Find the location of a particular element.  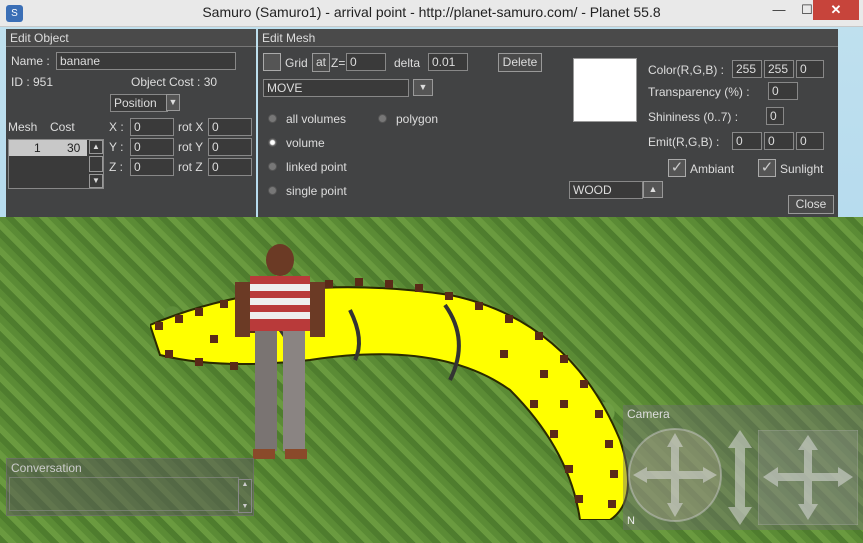

rotx-label: rot X is located at coordinates (191, 127).